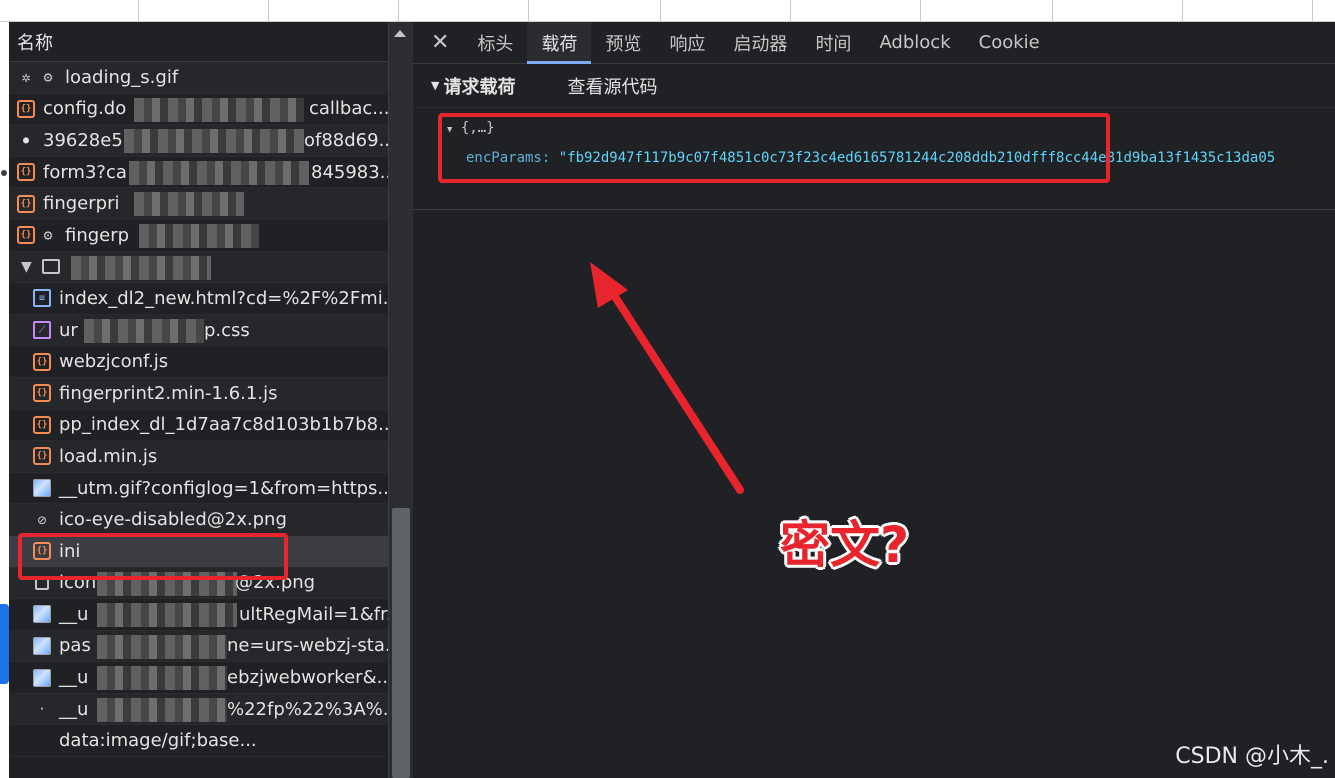 The width and height of the screenshot is (1335, 778). Describe the element at coordinates (845, 545) in the screenshot. I see `annotation-text: 密文?` at that location.